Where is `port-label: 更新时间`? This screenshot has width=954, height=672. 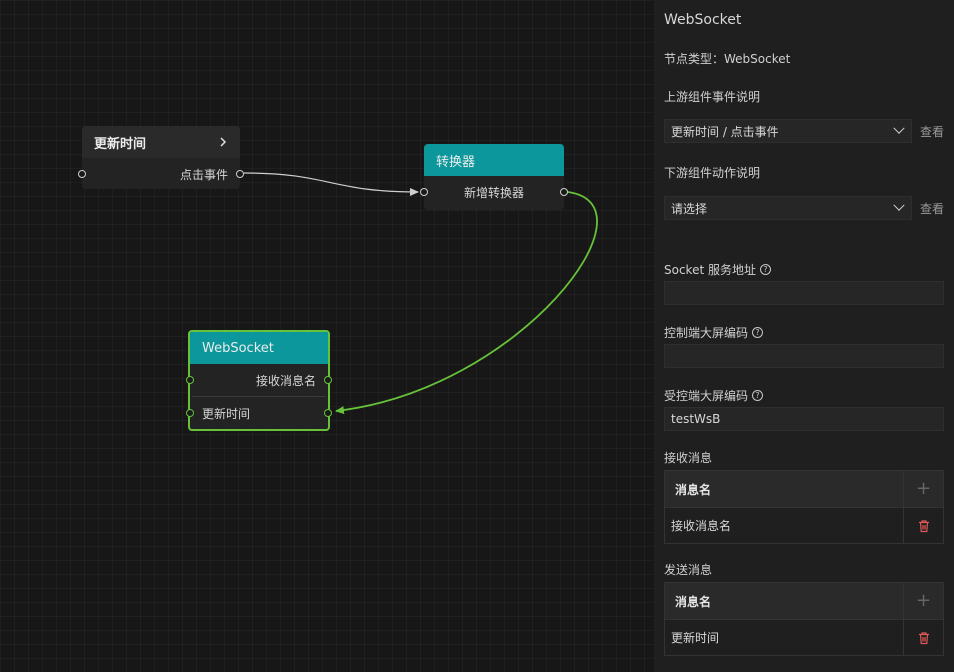 port-label: 更新时间 is located at coordinates (226, 413).